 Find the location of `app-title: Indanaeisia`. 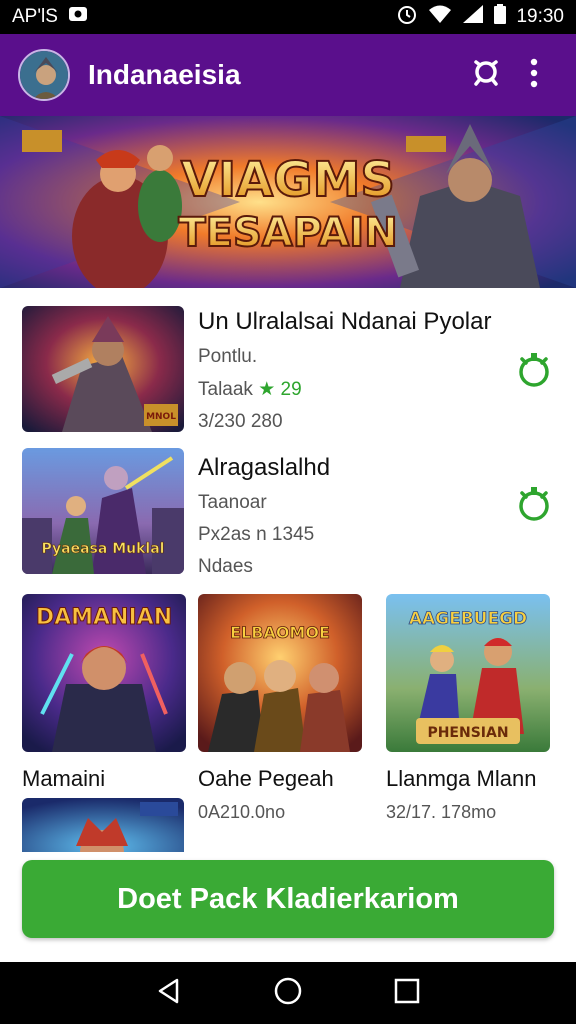

app-title: Indanaeisia is located at coordinates (164, 74).